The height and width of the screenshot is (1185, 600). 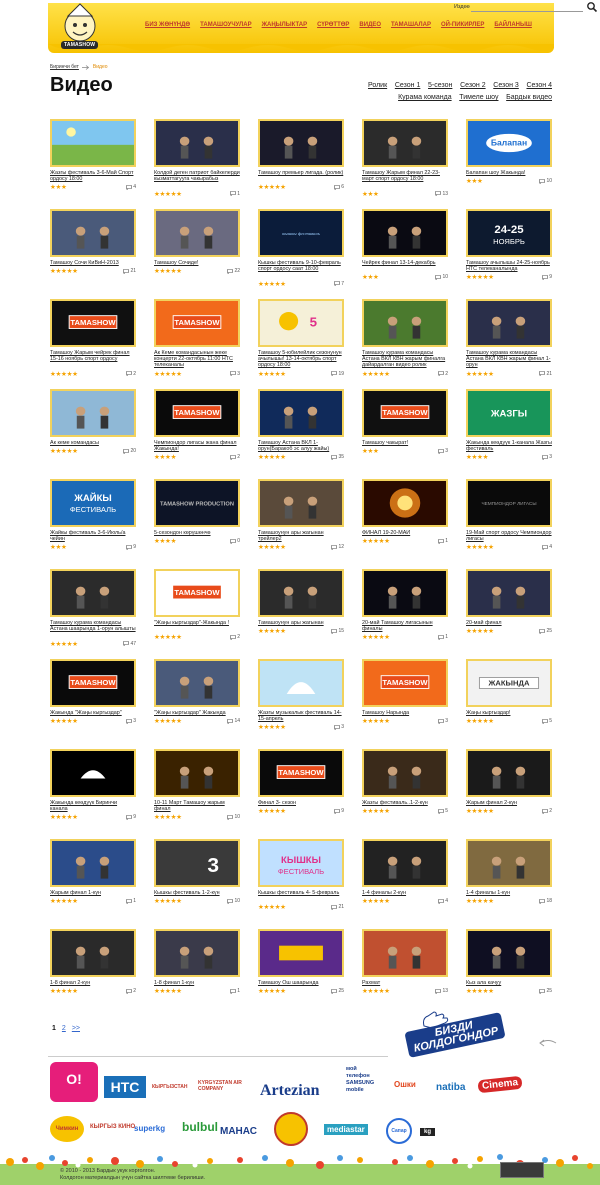 I want to click on nav-item-video: ВИДЕО, so click(x=370, y=25).